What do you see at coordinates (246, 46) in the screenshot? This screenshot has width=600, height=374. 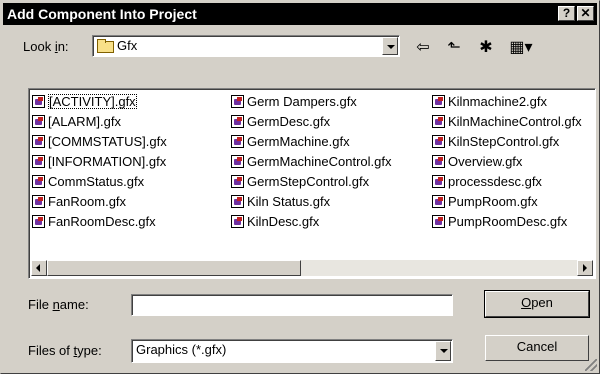 I see `look-in-combo: Gfx` at bounding box center [246, 46].